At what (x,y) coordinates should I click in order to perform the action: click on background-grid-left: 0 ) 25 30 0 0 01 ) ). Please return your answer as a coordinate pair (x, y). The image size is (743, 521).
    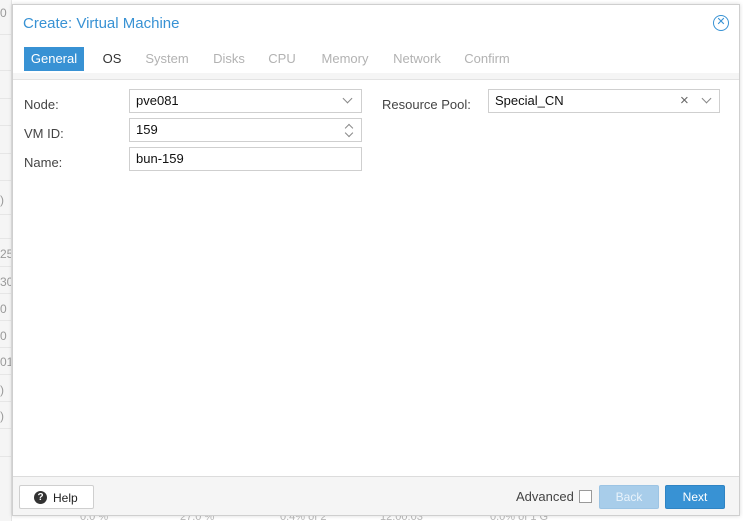
    Looking at the image, I should click on (6, 260).